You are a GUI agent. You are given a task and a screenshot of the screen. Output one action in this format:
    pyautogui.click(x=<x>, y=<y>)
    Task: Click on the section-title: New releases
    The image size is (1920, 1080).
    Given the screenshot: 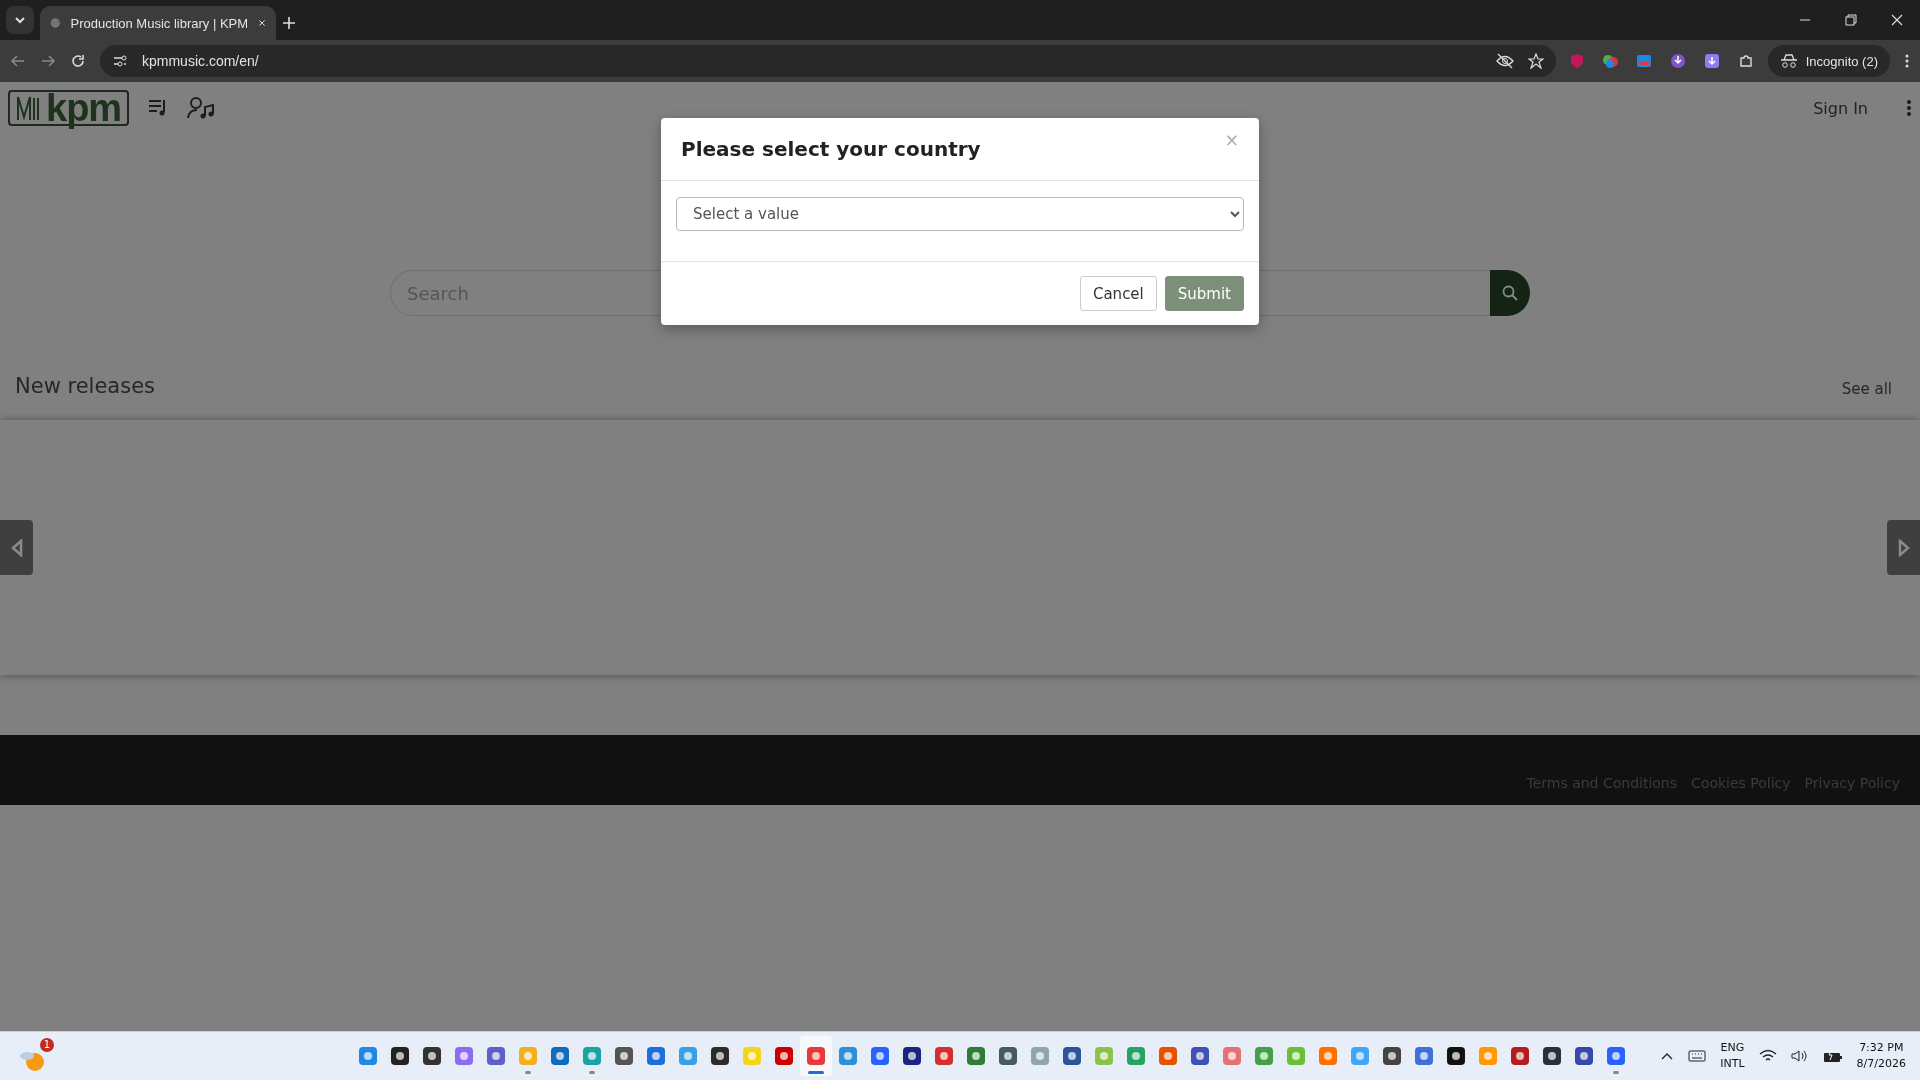 What is the action you would take?
    pyautogui.click(x=85, y=386)
    